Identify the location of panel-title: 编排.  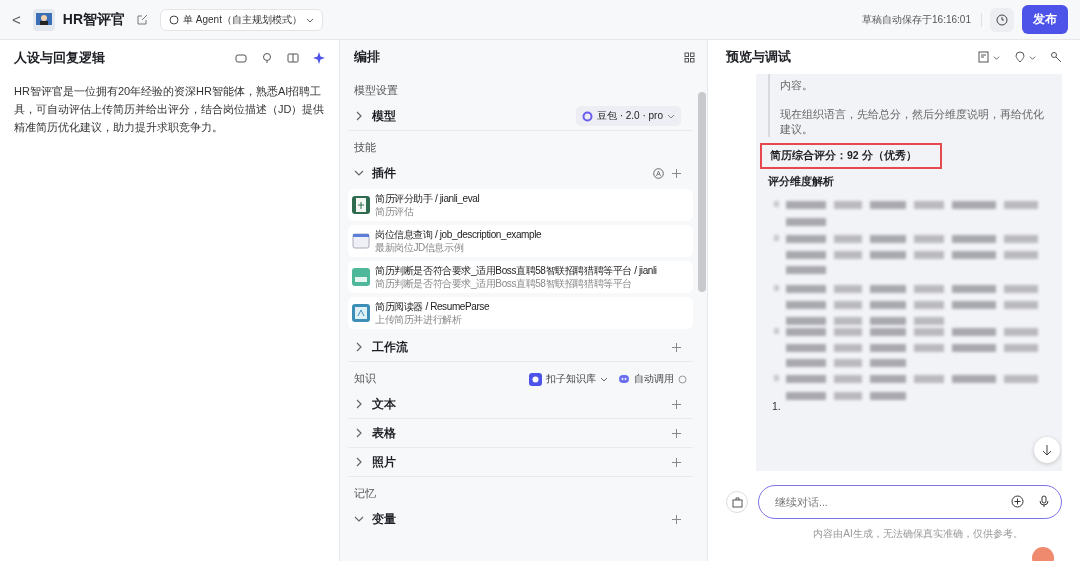
(367, 57).